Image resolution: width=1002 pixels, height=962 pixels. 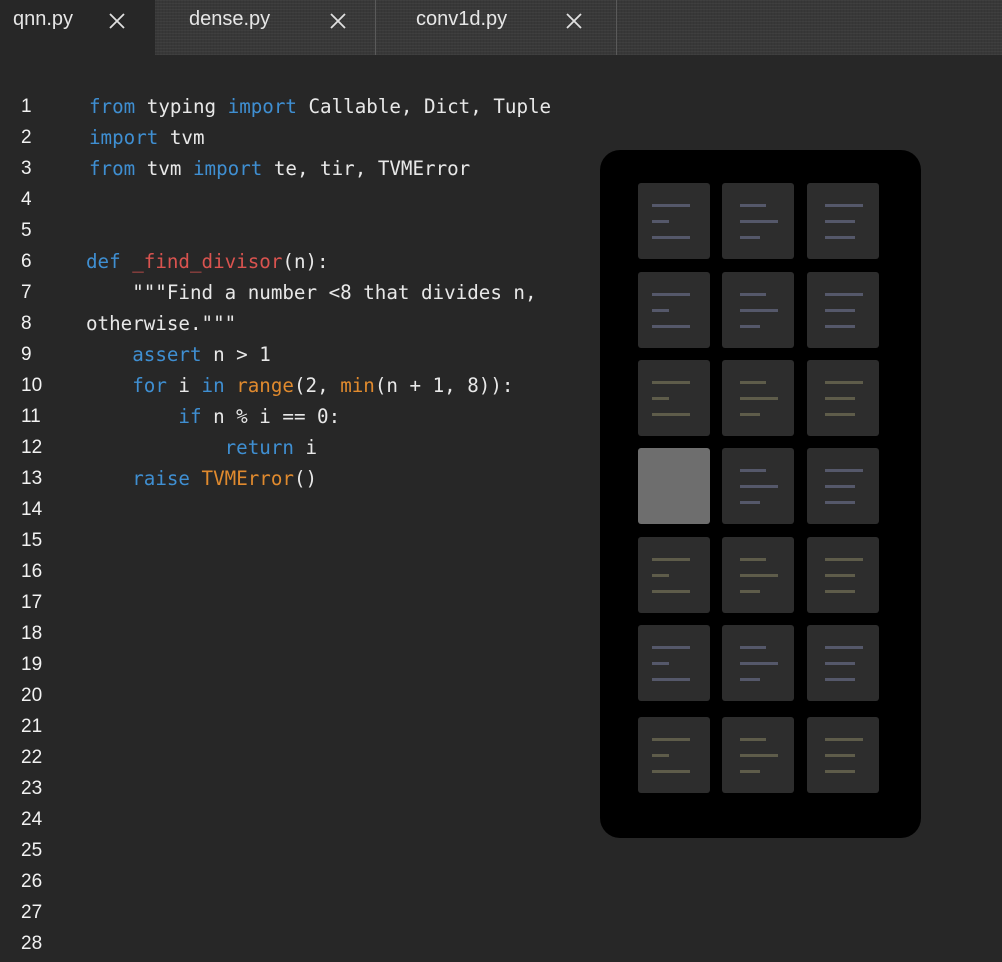 I want to click on line-number: 6, so click(x=26, y=261).